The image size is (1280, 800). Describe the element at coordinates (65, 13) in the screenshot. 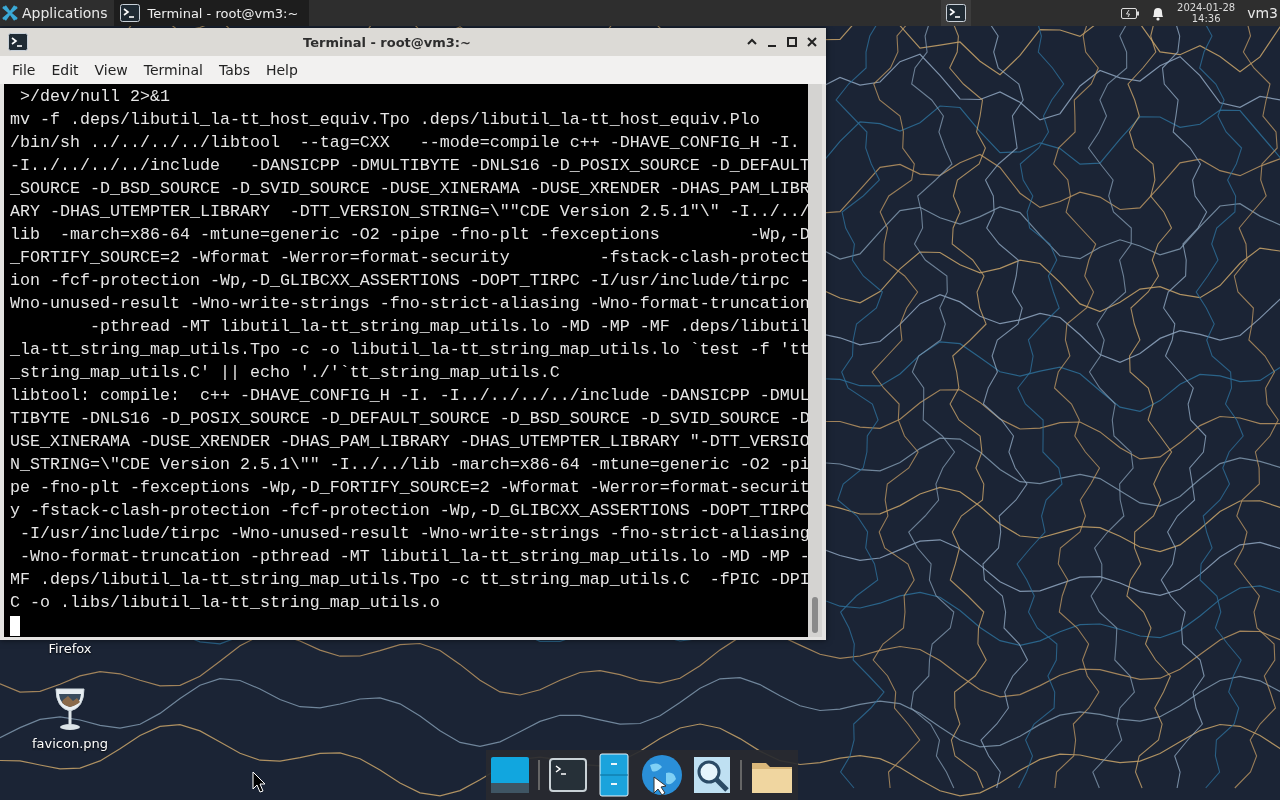

I see `applications-menu: Applications` at that location.